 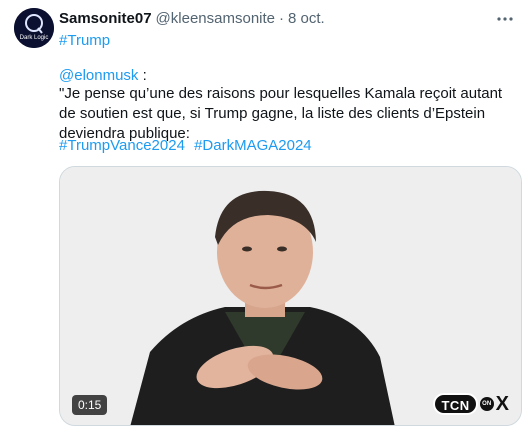 I want to click on tweet-first-line: #Trump, so click(x=84, y=41).